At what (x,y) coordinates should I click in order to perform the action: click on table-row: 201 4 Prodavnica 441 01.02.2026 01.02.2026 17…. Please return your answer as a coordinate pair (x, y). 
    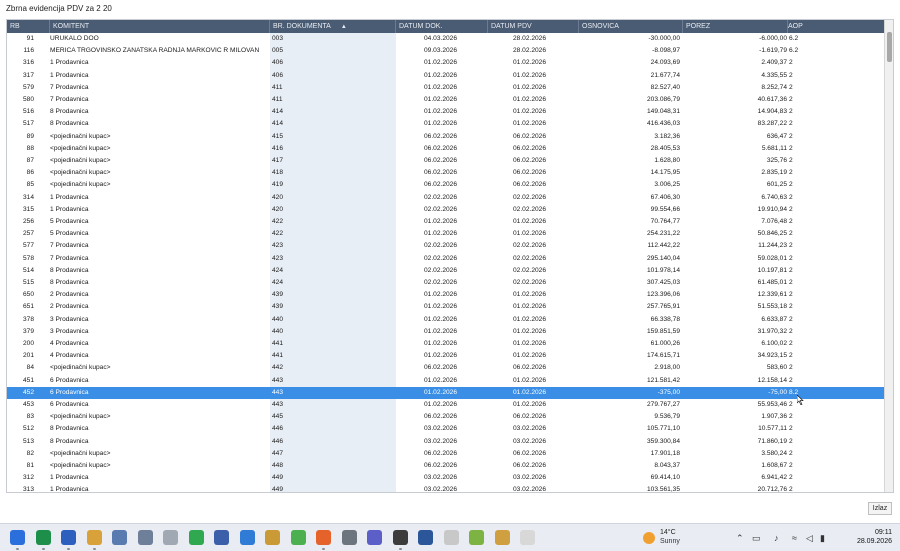
    Looking at the image, I should click on (446, 356).